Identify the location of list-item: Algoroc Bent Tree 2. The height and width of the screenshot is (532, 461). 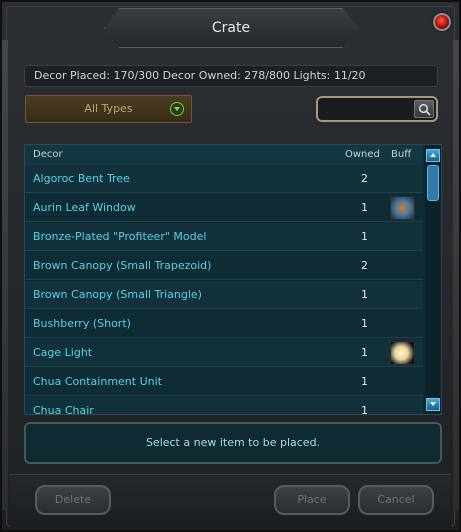
(224, 179).